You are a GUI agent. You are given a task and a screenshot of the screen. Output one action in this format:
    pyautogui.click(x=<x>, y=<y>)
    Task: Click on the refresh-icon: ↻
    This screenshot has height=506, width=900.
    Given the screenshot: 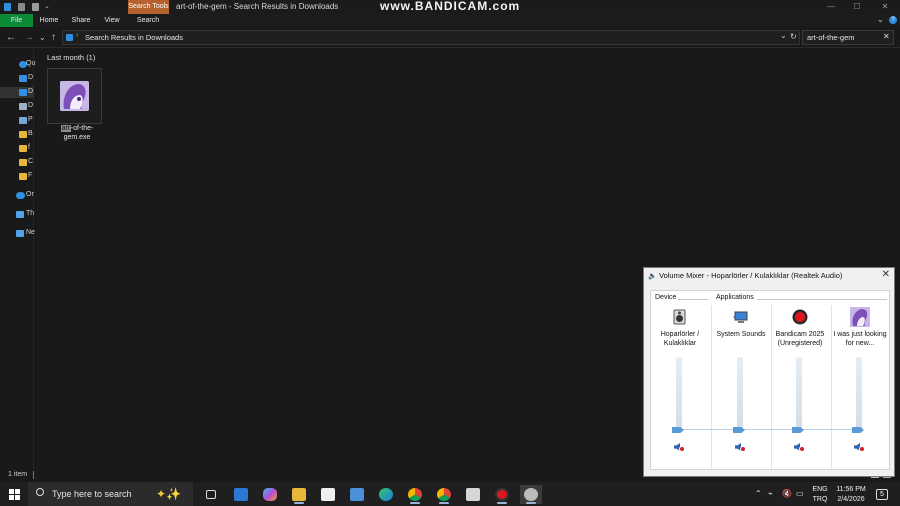 What is the action you would take?
    pyautogui.click(x=793, y=36)
    